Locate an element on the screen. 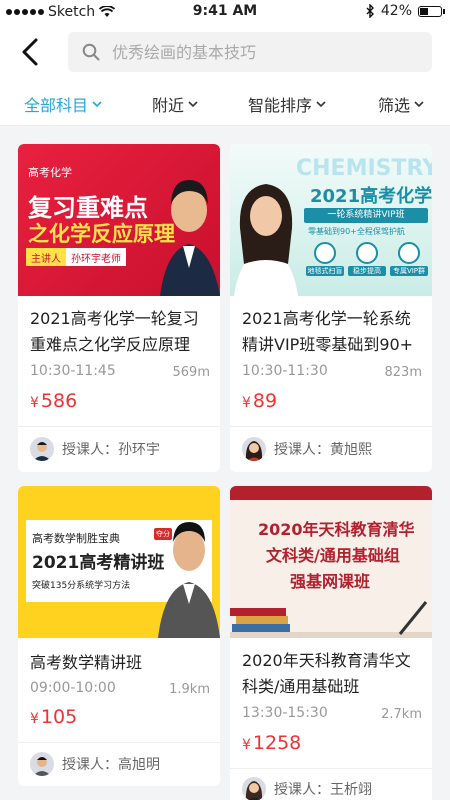 The height and width of the screenshot is (800, 450). search-input is located at coordinates (262, 52).